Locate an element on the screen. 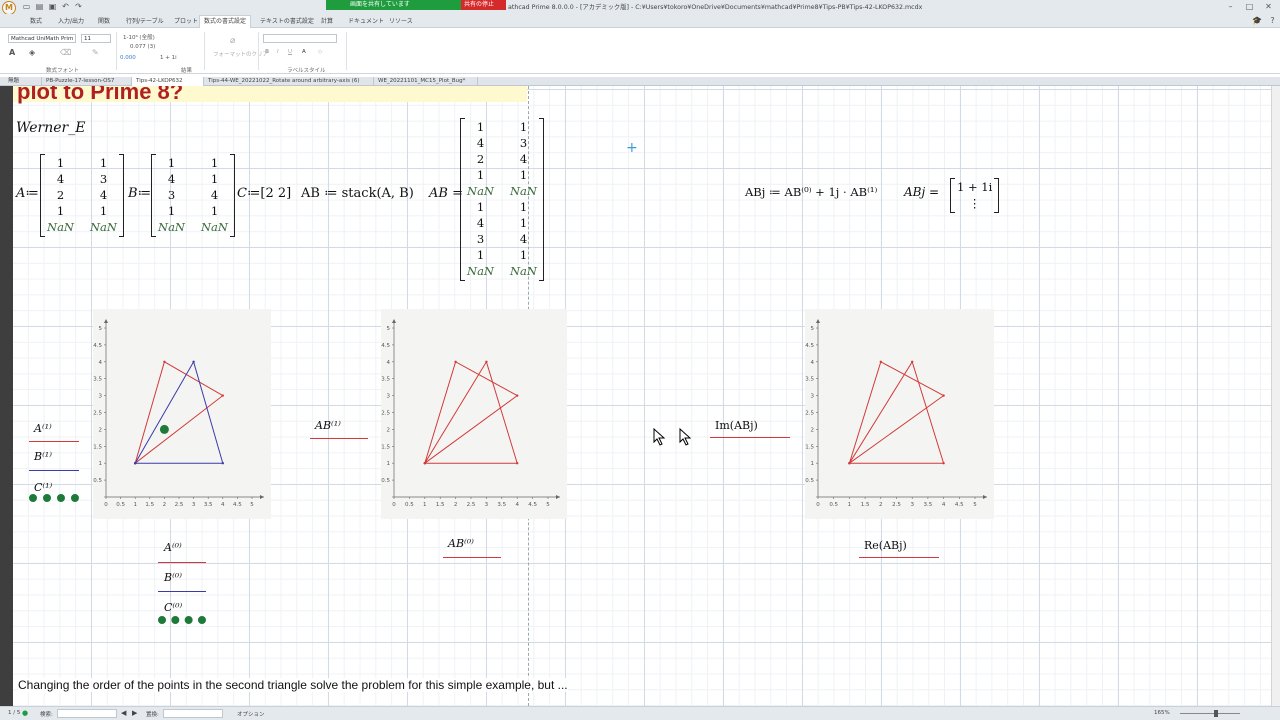 This screenshot has width=1280, height=720. tab-resources: リソース is located at coordinates (401, 21).